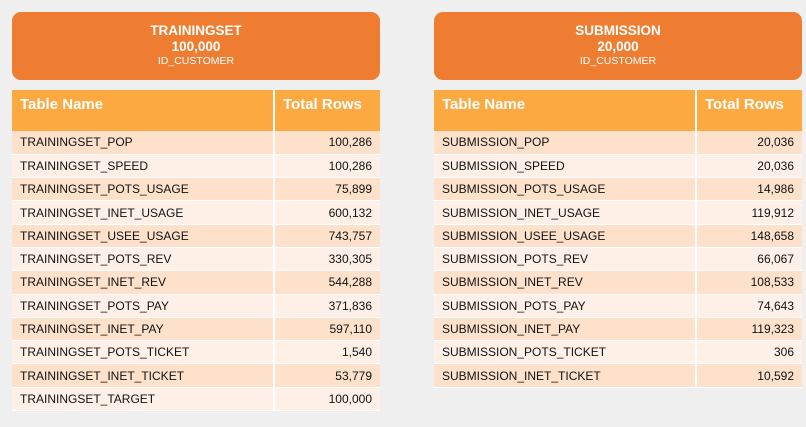  I want to click on table-name-cell: SUBMISSION_INET_TICKET, so click(565, 375).